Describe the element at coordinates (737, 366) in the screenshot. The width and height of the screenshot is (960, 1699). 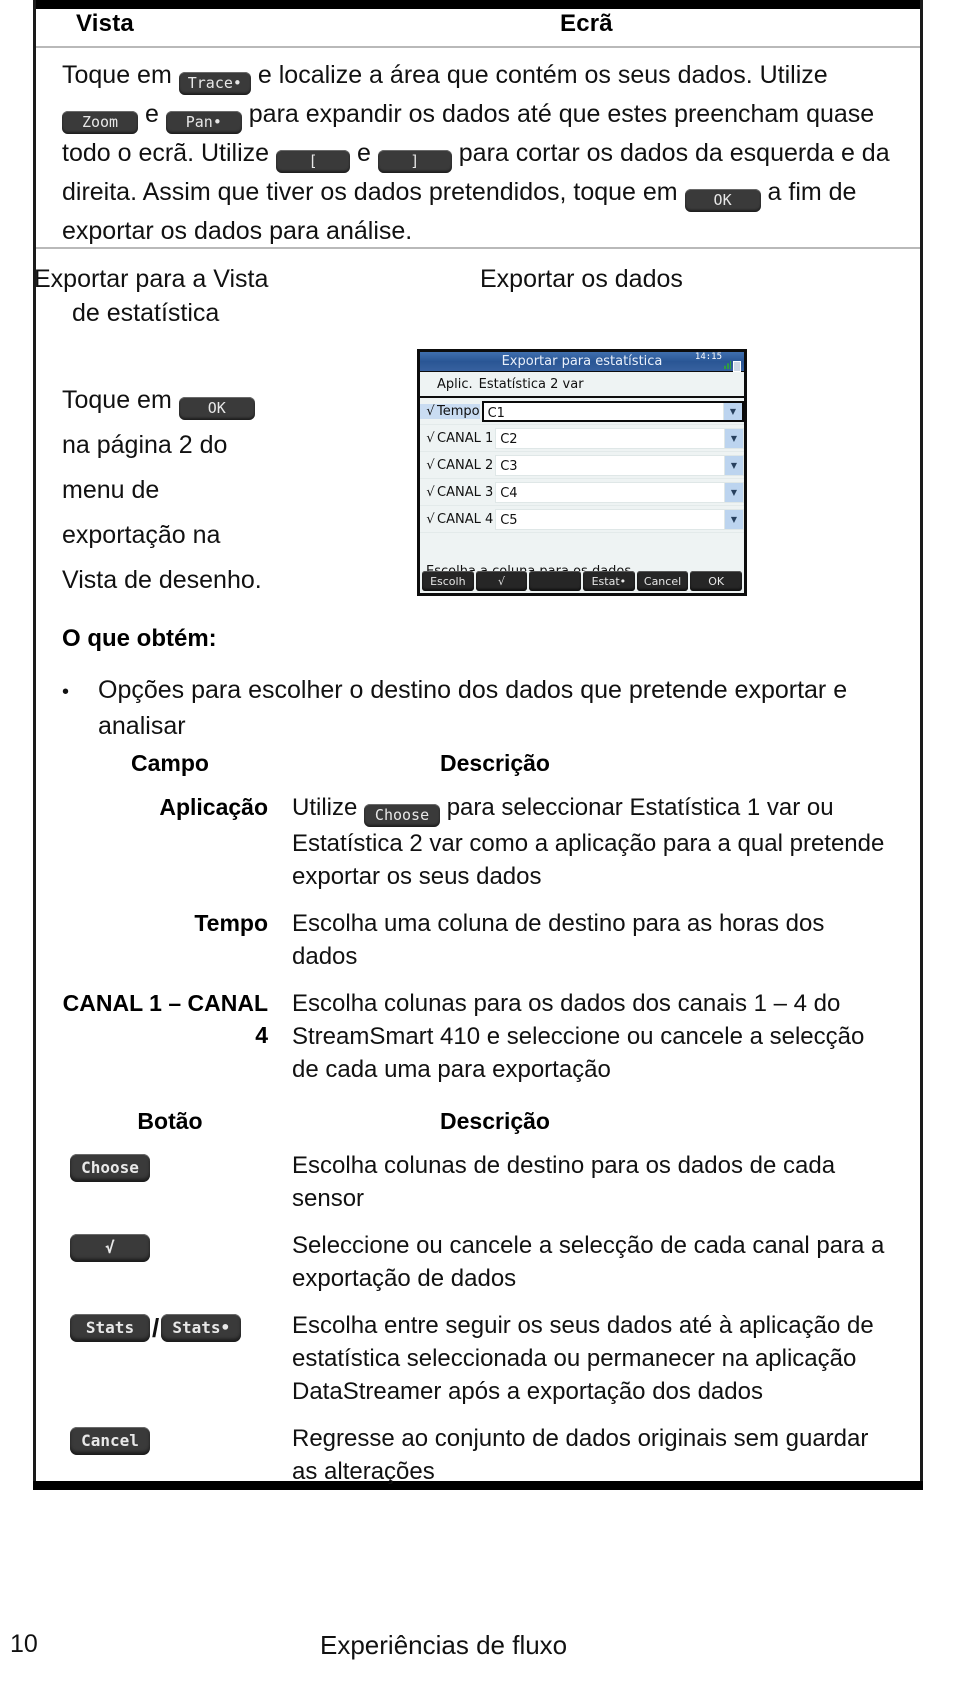
I see `battery-icon` at that location.